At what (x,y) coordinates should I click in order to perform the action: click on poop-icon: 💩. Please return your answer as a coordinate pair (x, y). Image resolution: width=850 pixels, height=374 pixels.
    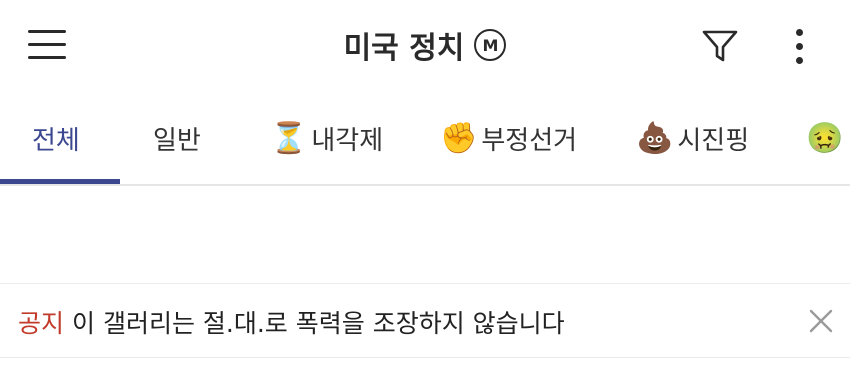
    Looking at the image, I should click on (655, 138).